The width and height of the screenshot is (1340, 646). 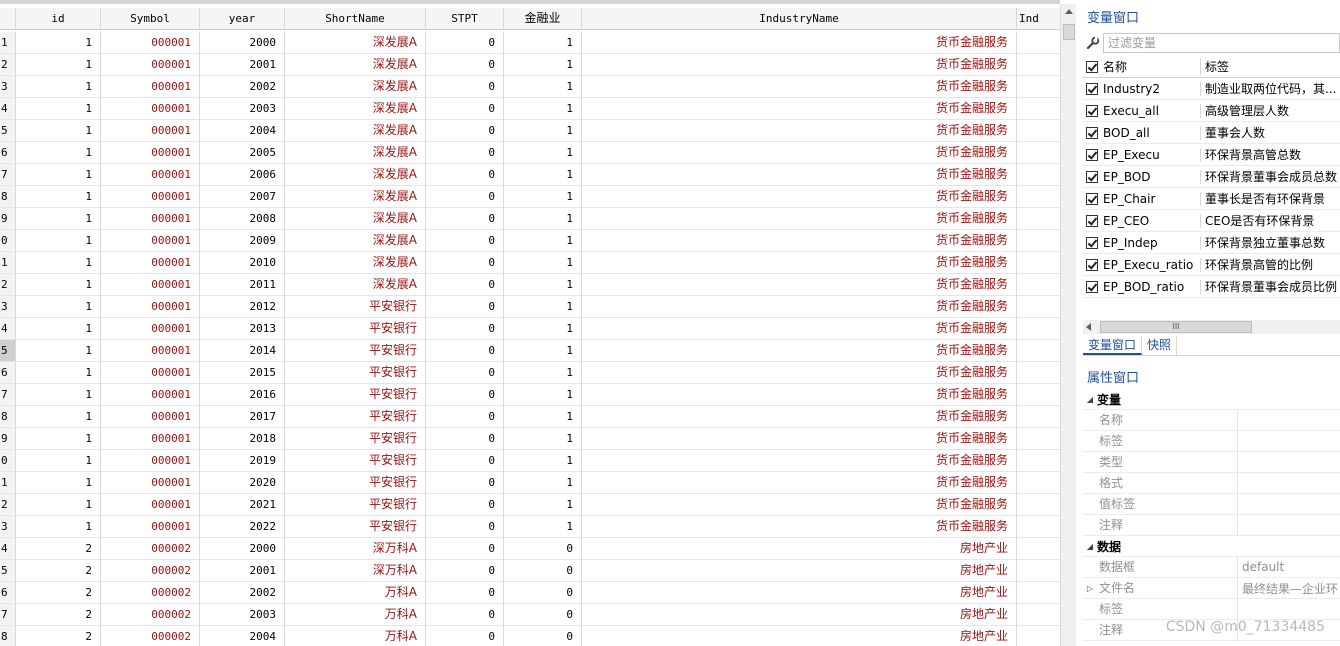 I want to click on cell-year: 2007, so click(x=242, y=197).